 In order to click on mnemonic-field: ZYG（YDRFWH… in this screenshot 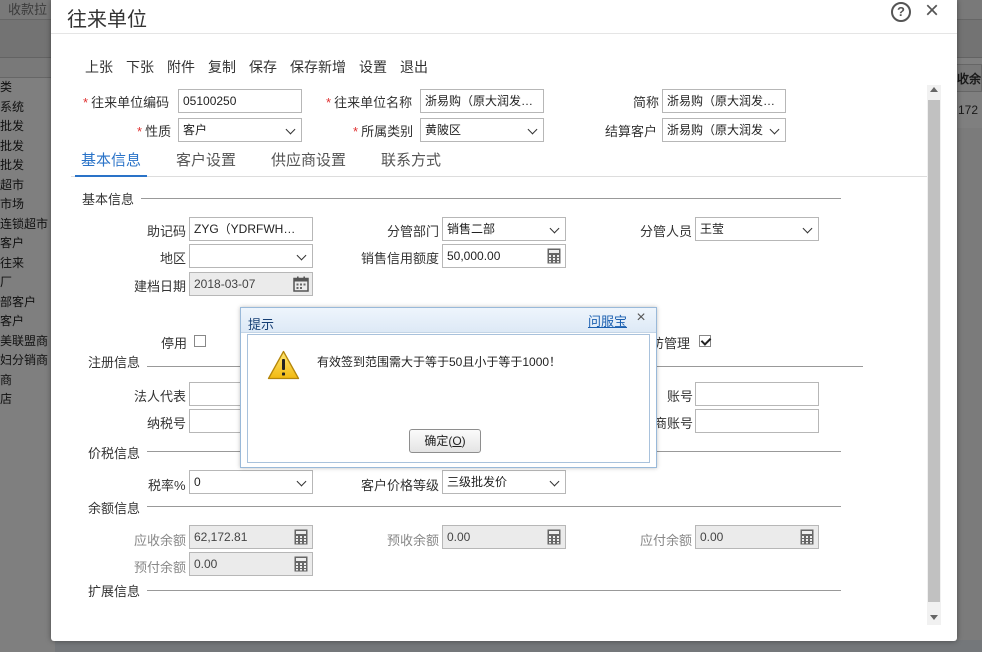, I will do `click(251, 229)`.